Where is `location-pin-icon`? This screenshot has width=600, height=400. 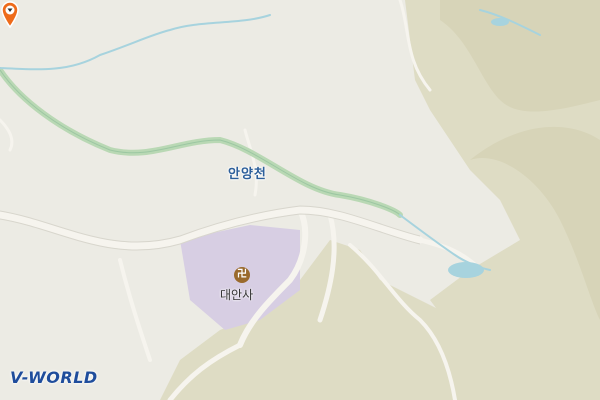 location-pin-icon is located at coordinates (10, 14).